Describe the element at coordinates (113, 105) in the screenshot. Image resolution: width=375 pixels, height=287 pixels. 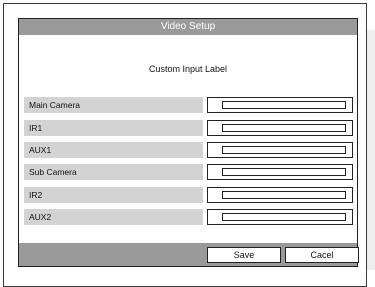
I see `input-label: Main Camera` at that location.